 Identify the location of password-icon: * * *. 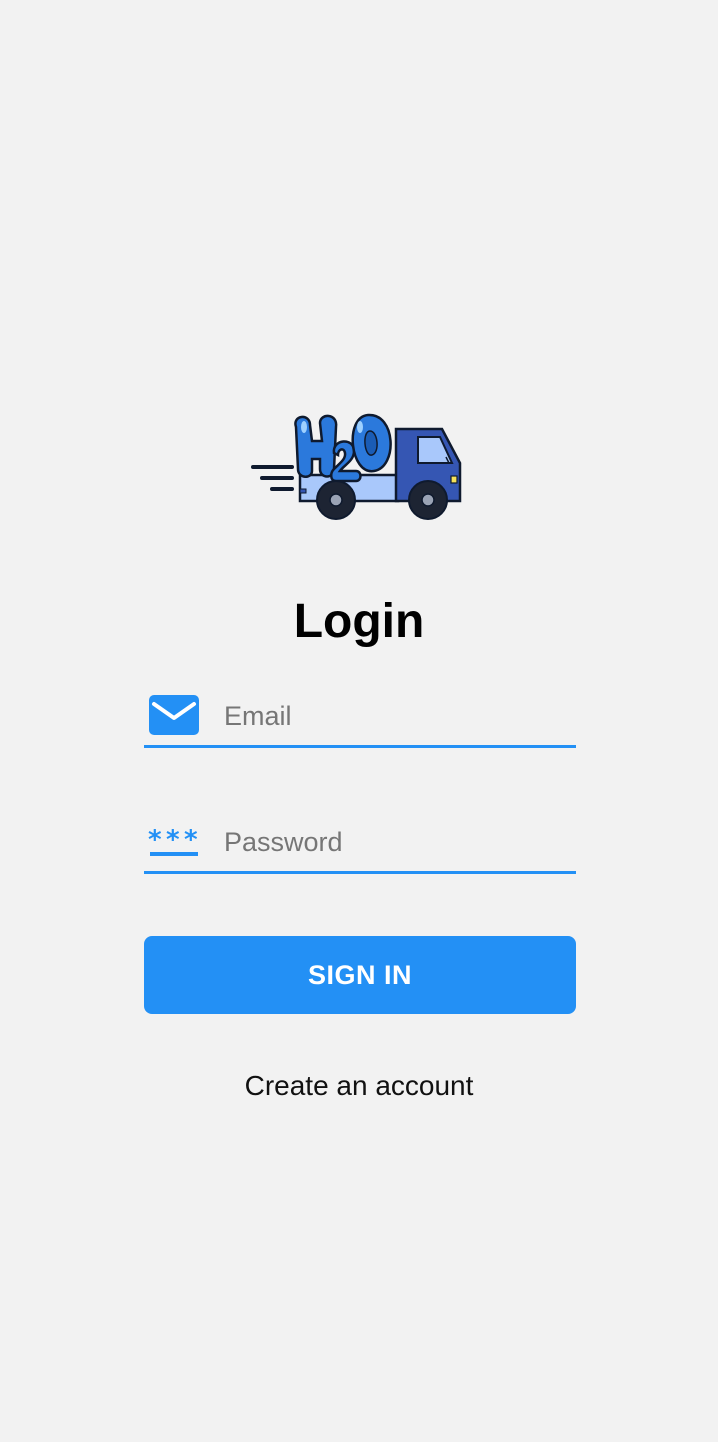
(174, 845).